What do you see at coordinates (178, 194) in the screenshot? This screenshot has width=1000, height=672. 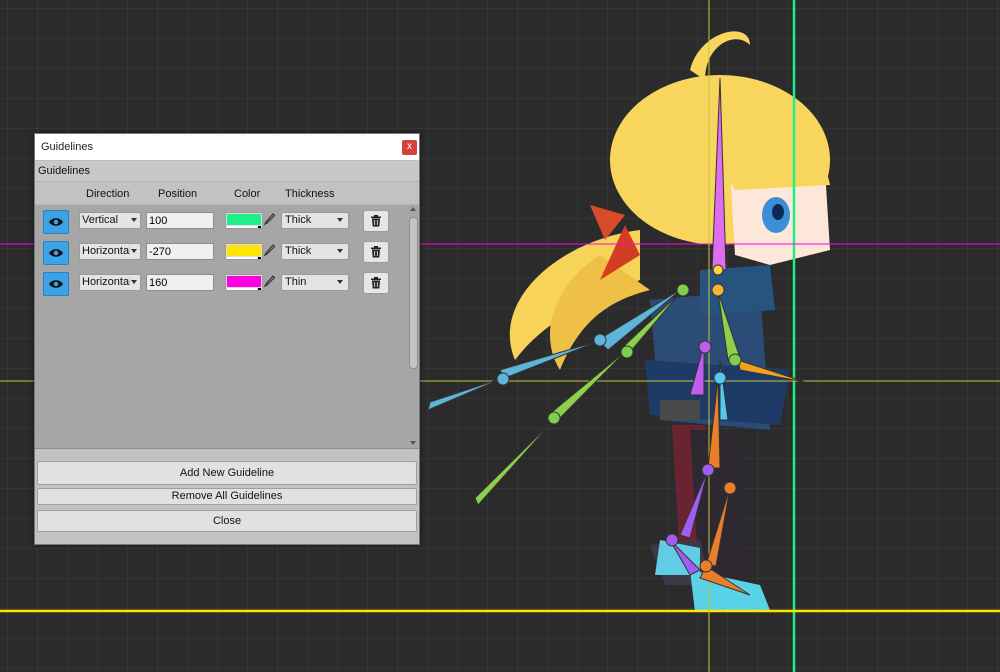 I see `column-position: Position` at bounding box center [178, 194].